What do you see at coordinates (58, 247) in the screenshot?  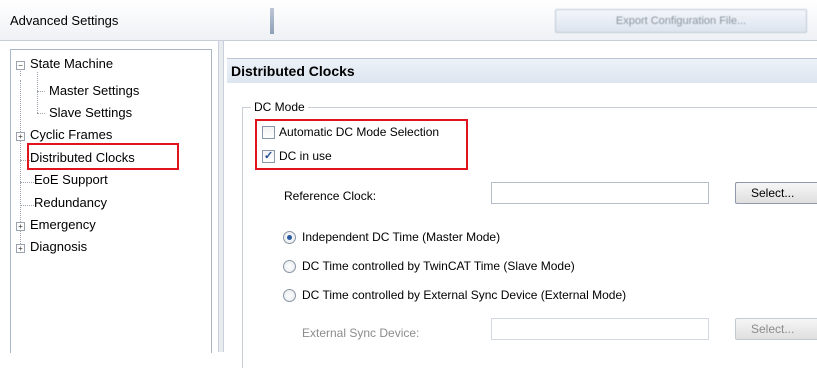 I see `tree-item-diagnosis: Diagnosis` at bounding box center [58, 247].